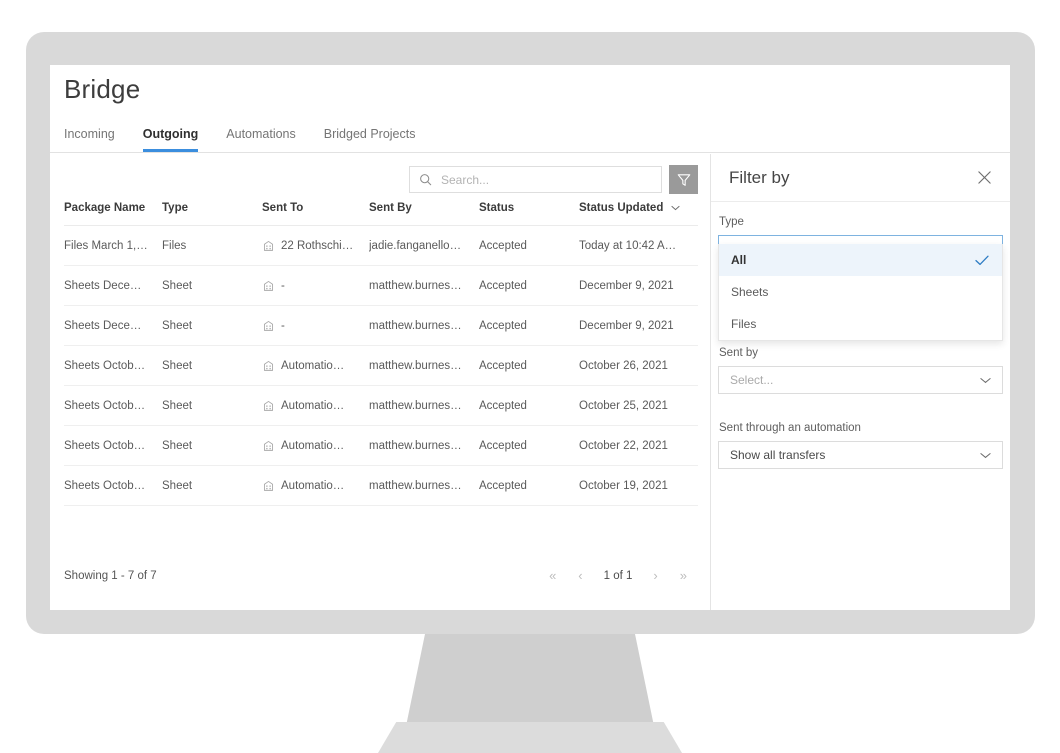 This screenshot has width=1060, height=753. I want to click on type-dropdown-menu: All Sheets Files, so click(860, 292).